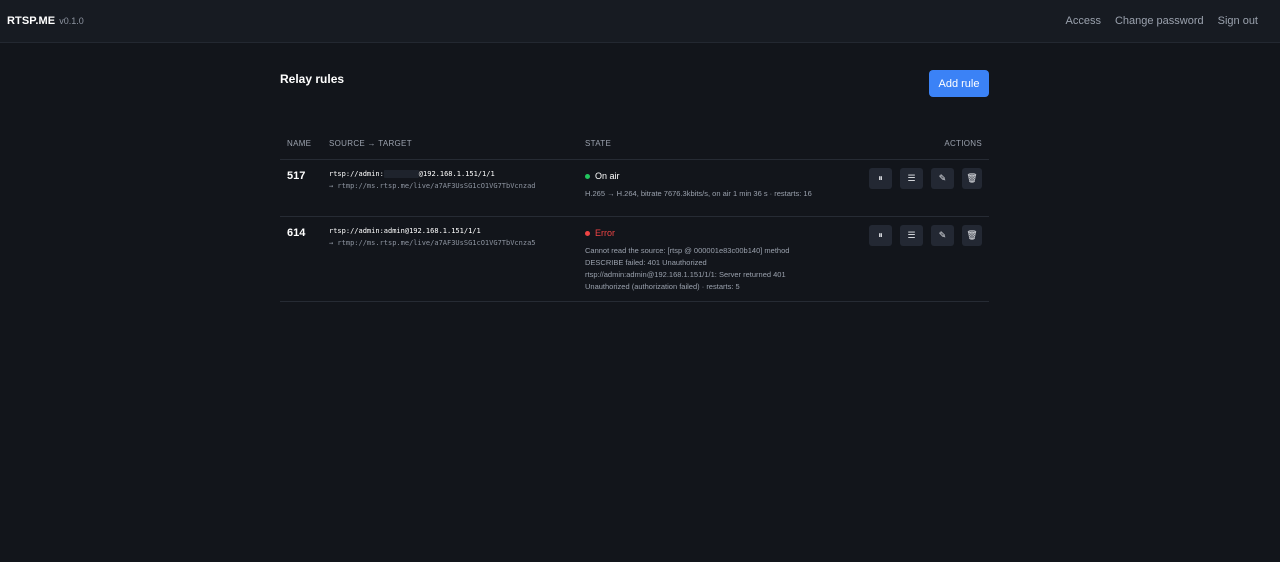 The width and height of the screenshot is (1280, 562). I want to click on page-header: Relay rules Add rule, so click(634, 86).